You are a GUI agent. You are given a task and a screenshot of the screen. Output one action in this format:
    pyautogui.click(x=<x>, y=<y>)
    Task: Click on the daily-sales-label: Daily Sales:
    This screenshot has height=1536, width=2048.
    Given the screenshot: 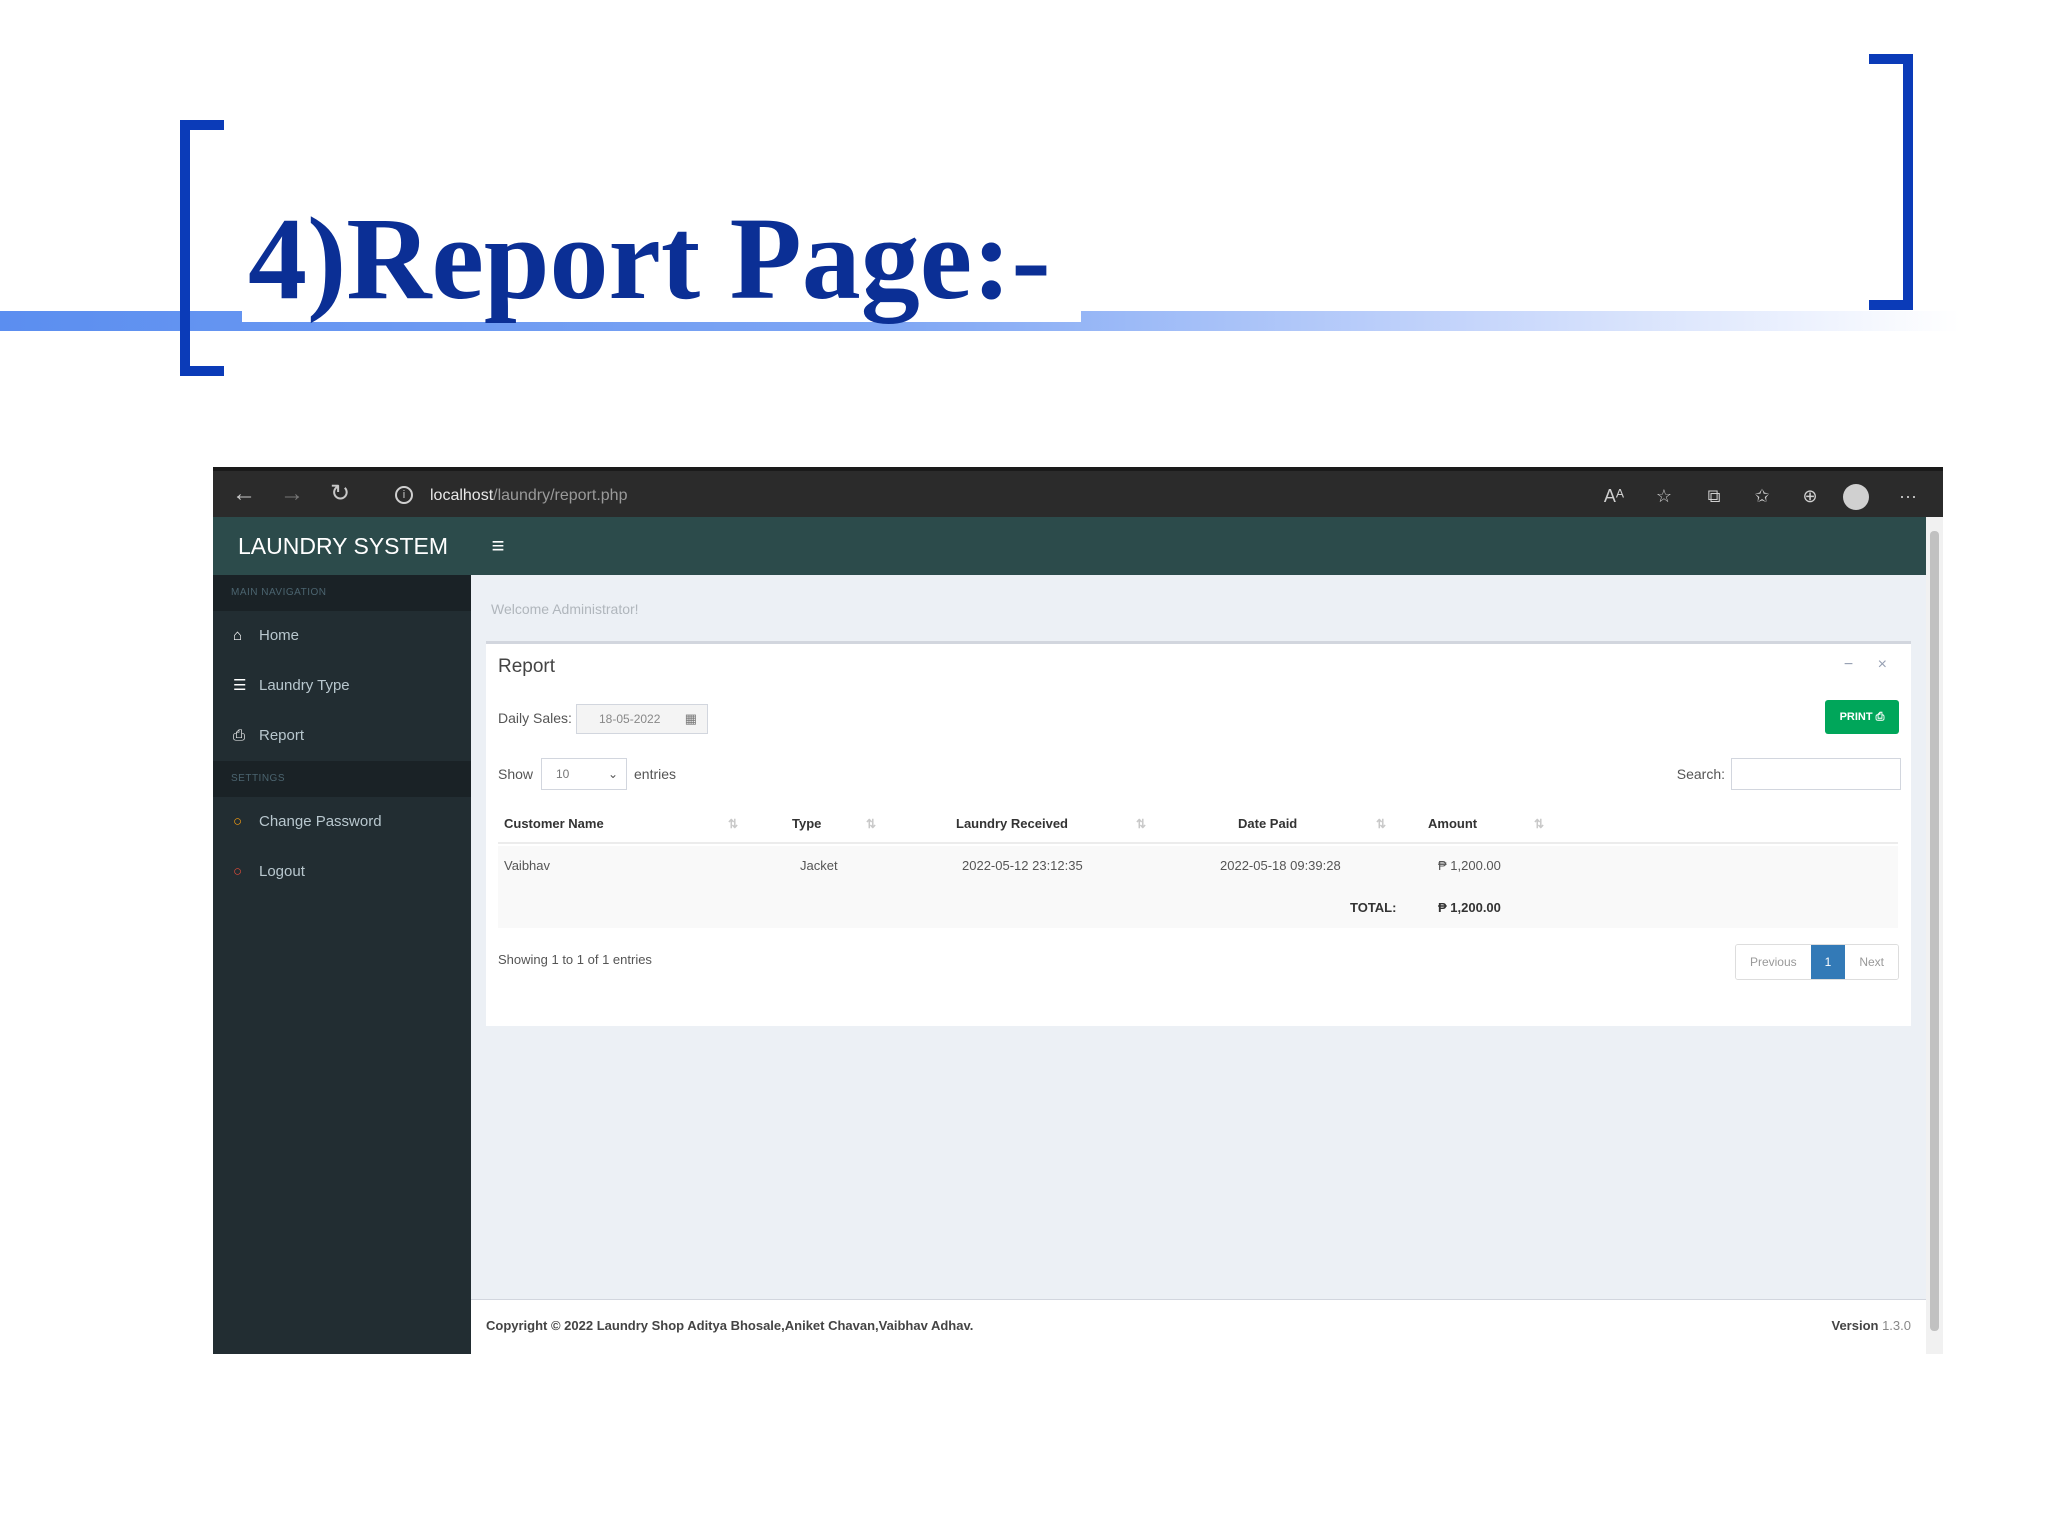 What is the action you would take?
    pyautogui.click(x=535, y=718)
    